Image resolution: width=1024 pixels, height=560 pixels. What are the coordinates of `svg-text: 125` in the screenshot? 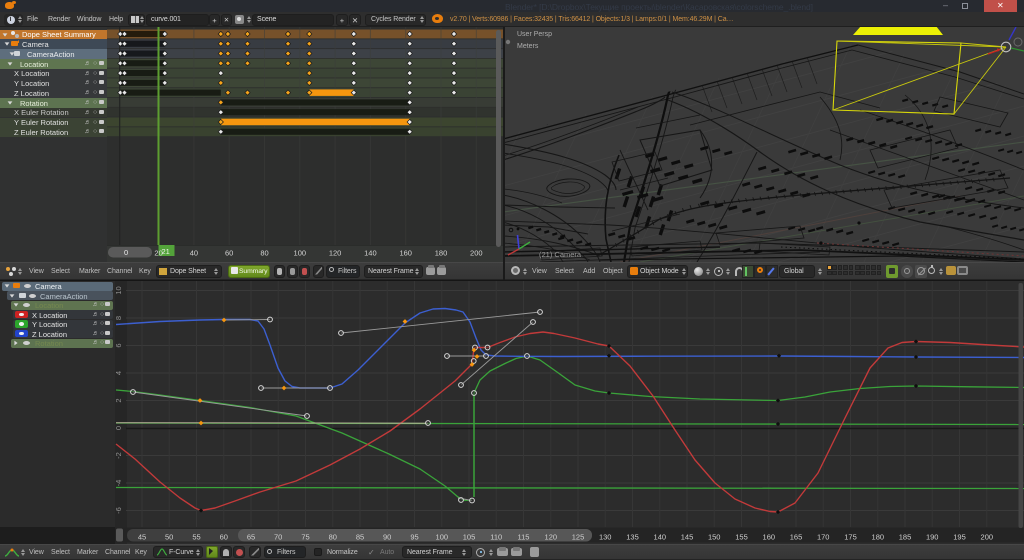 It's located at (578, 537).